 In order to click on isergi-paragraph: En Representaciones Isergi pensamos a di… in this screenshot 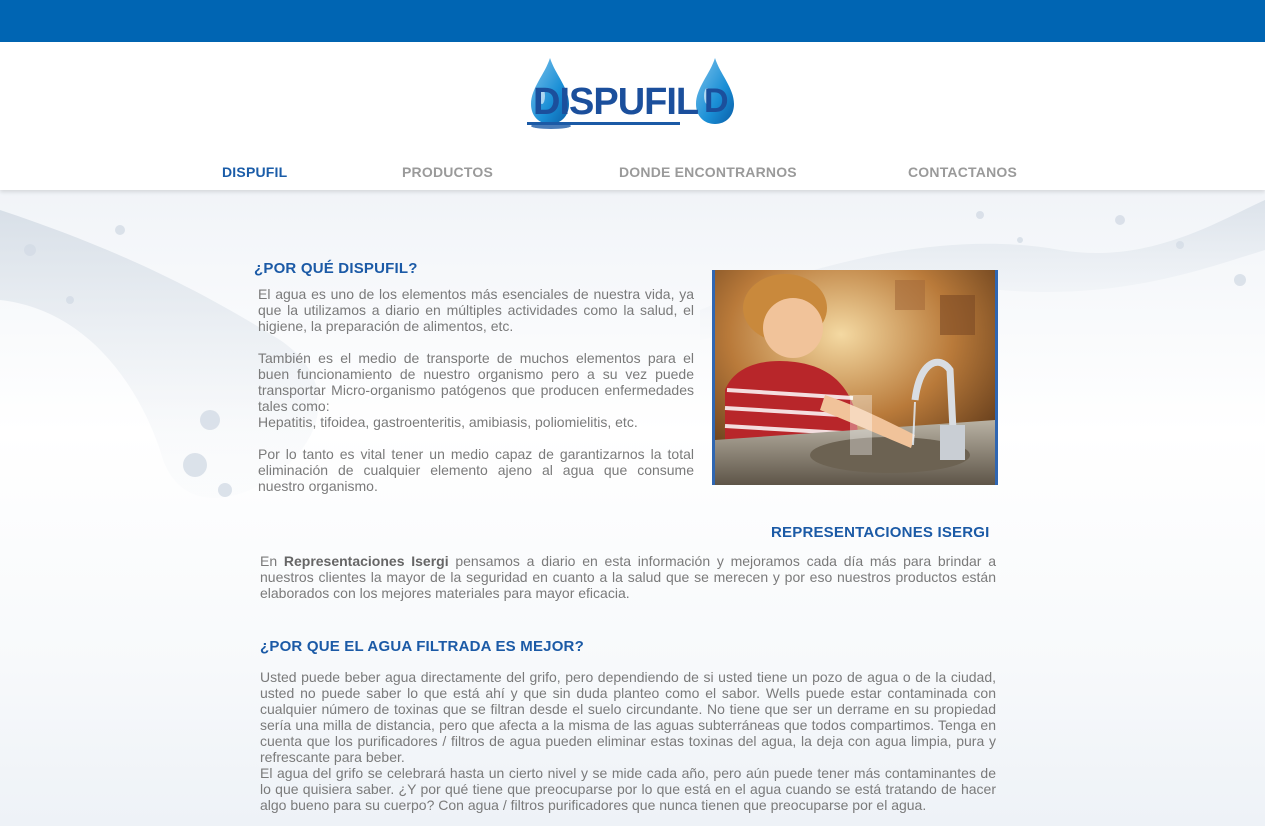, I will do `click(628, 577)`.